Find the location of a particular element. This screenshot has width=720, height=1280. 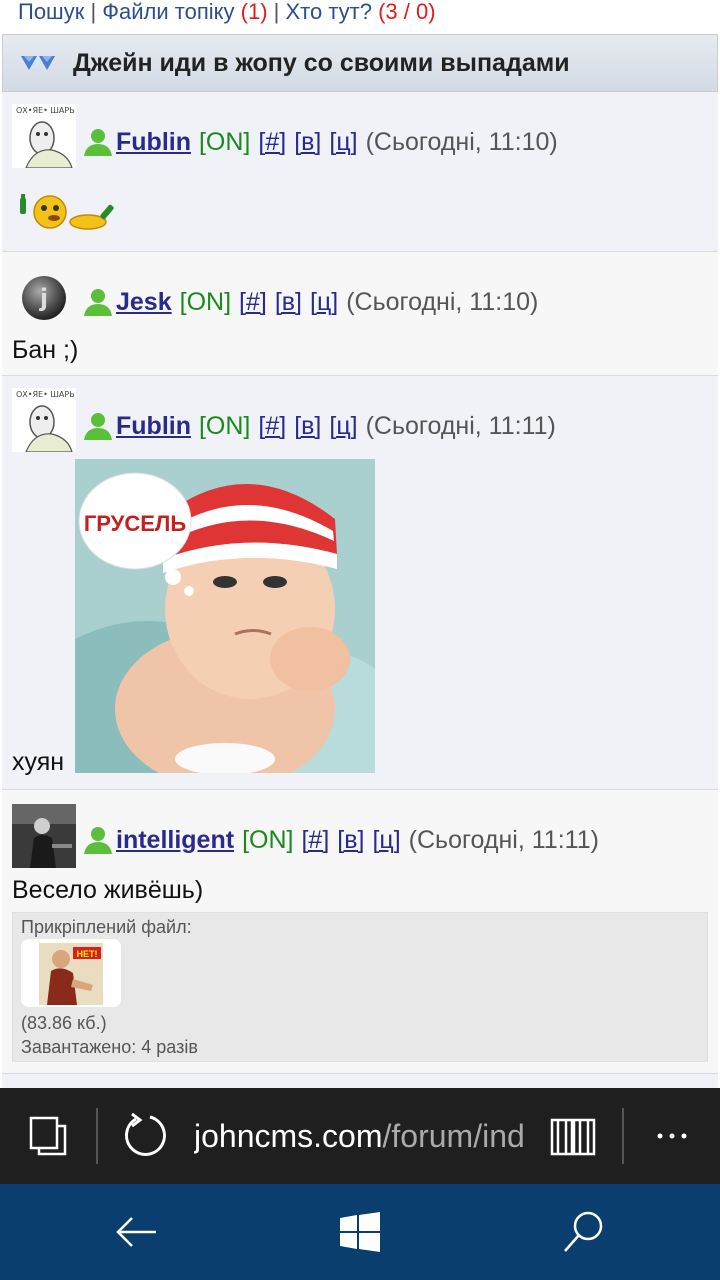

svg-text: j is located at coordinates (43, 298).